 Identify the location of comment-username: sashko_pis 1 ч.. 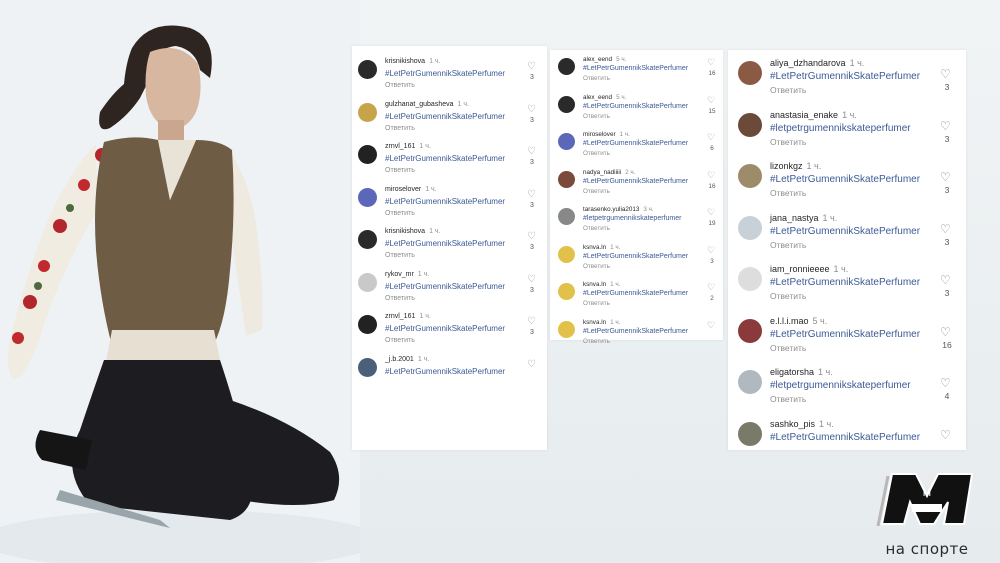
(802, 424).